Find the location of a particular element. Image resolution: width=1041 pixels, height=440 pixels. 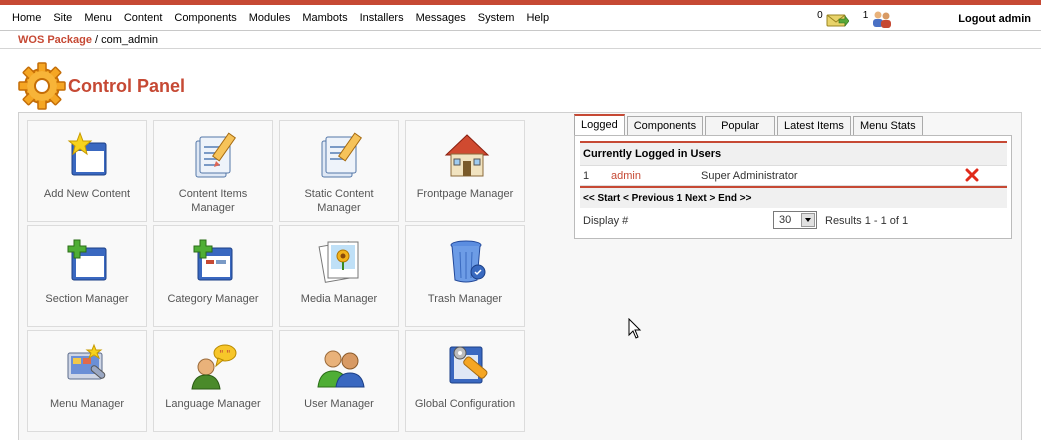

tile-static-content-manager: Static Content Manager is located at coordinates (339, 171).